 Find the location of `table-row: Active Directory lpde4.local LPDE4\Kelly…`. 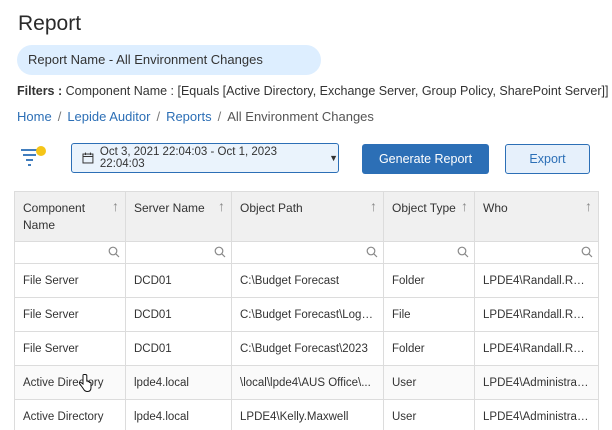

table-row: Active Directory lpde4.local LPDE4\Kelly… is located at coordinates (306, 414).